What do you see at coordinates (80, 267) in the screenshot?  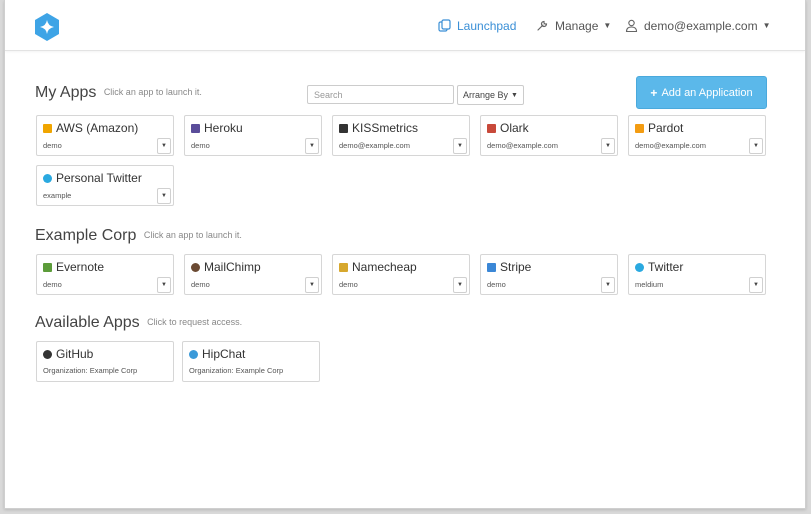 I see `app-name: Evernote` at bounding box center [80, 267].